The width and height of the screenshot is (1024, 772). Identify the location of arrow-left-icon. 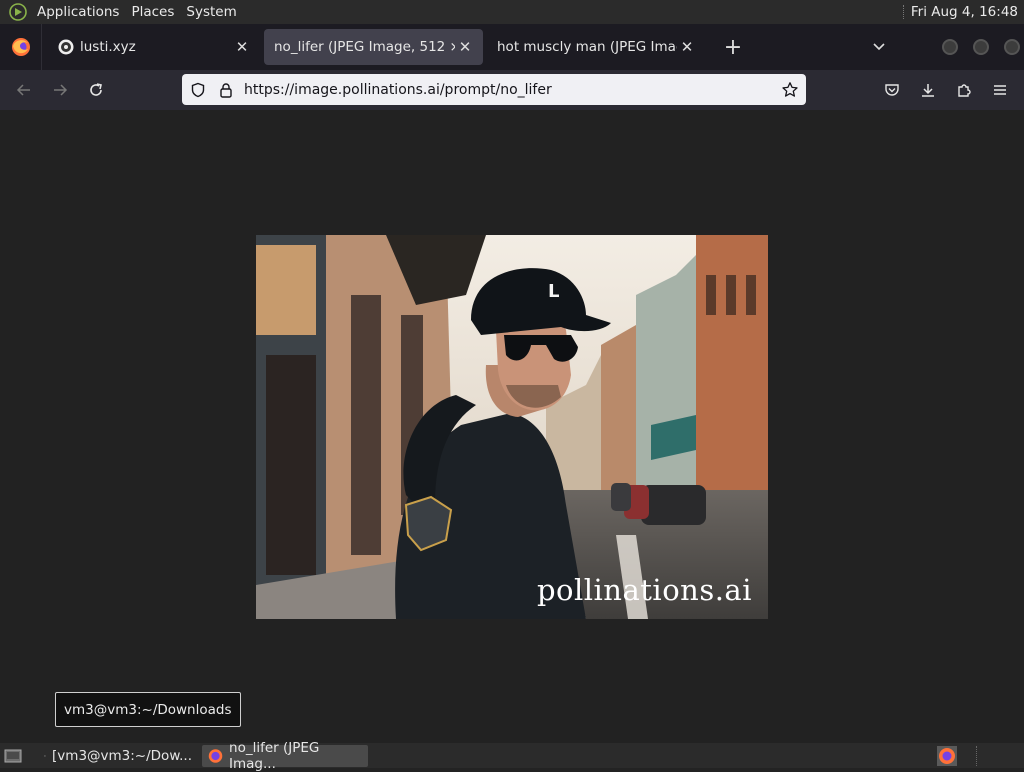
(23, 90).